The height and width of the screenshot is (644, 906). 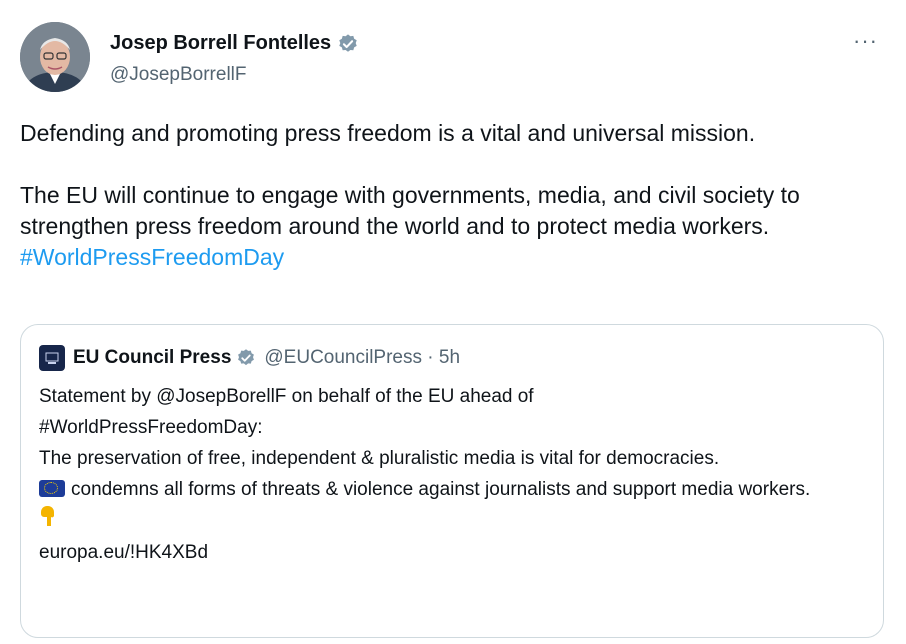 I want to click on more-options-icon: ···, so click(x=865, y=41).